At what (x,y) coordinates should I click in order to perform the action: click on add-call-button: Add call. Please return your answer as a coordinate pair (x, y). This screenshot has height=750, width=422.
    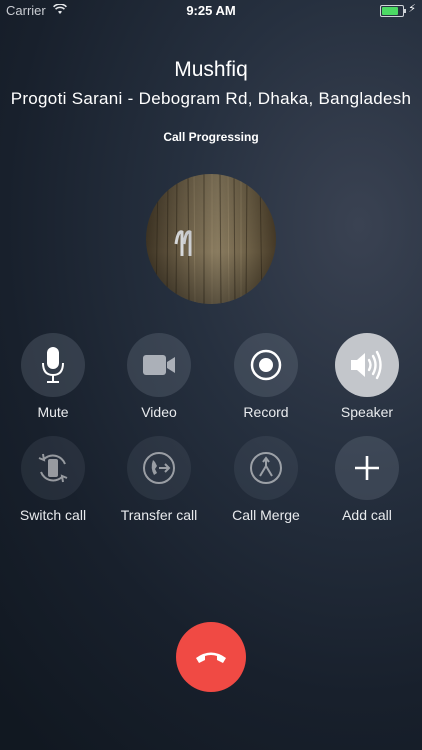
    Looking at the image, I should click on (367, 479).